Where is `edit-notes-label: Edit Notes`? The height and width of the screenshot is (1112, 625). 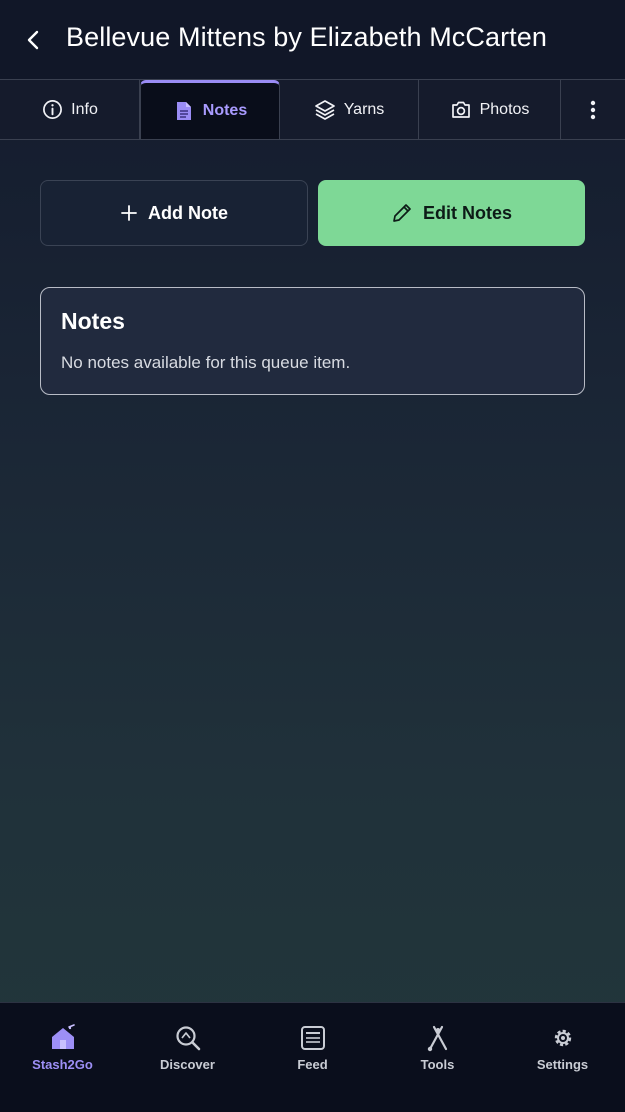
edit-notes-label: Edit Notes is located at coordinates (467, 212).